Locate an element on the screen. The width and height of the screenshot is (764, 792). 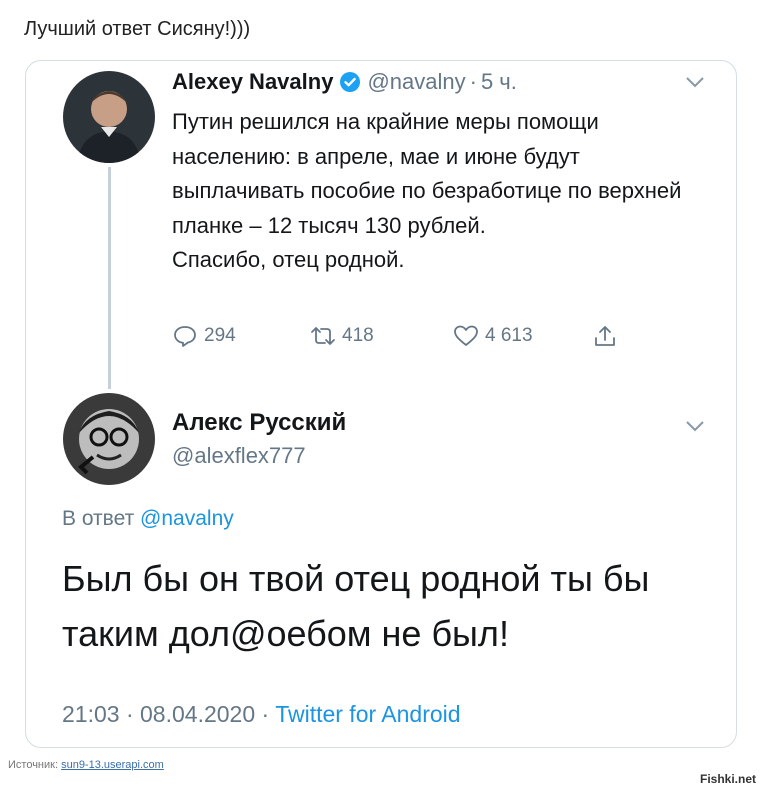
tweet-time: 5 ч. is located at coordinates (499, 82).